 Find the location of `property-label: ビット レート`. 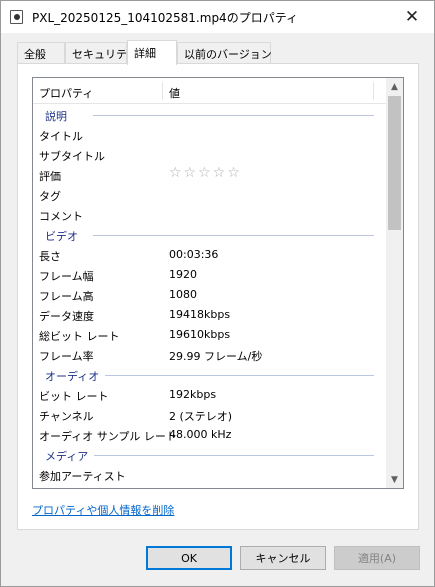

property-label: ビット レート is located at coordinates (74, 396).